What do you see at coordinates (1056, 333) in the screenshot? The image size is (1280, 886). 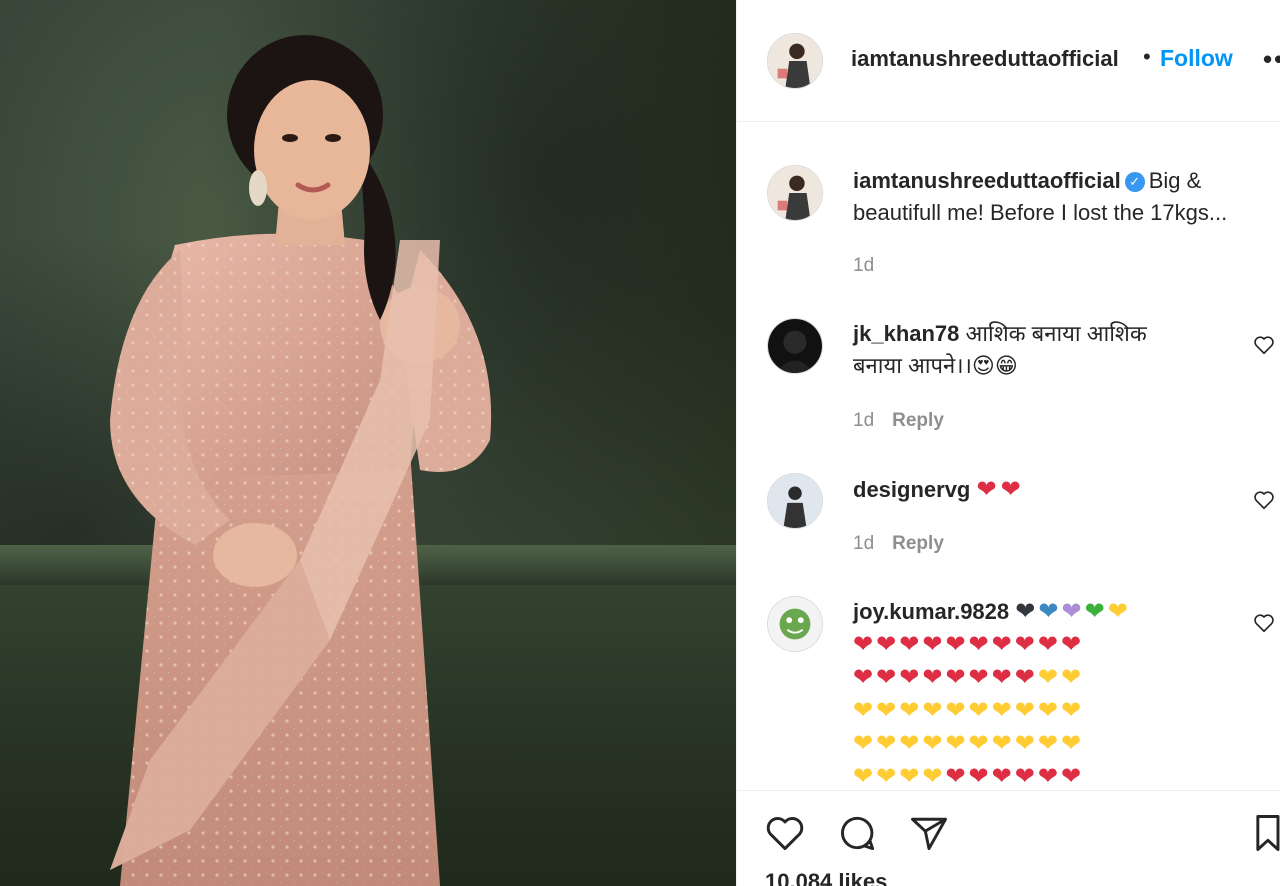 I see `comment-text-1: आशिक बनाया आशिक` at bounding box center [1056, 333].